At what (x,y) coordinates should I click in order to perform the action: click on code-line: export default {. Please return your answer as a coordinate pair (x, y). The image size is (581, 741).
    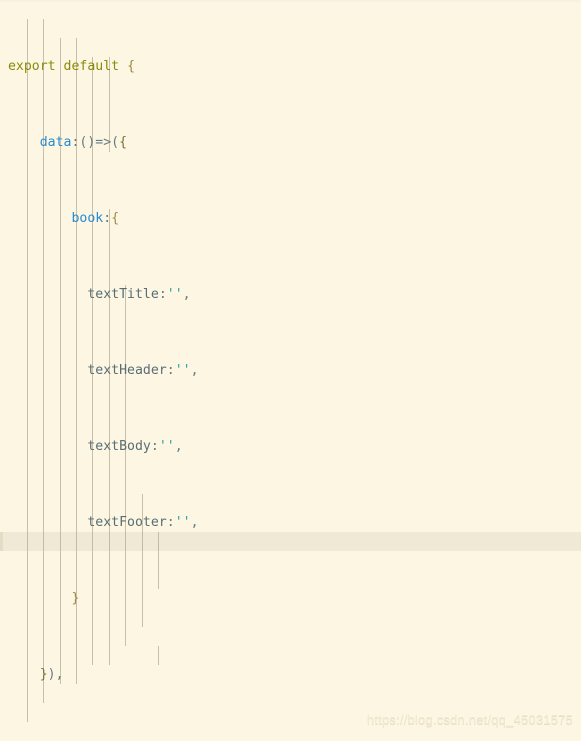
    Looking at the image, I should click on (71, 66).